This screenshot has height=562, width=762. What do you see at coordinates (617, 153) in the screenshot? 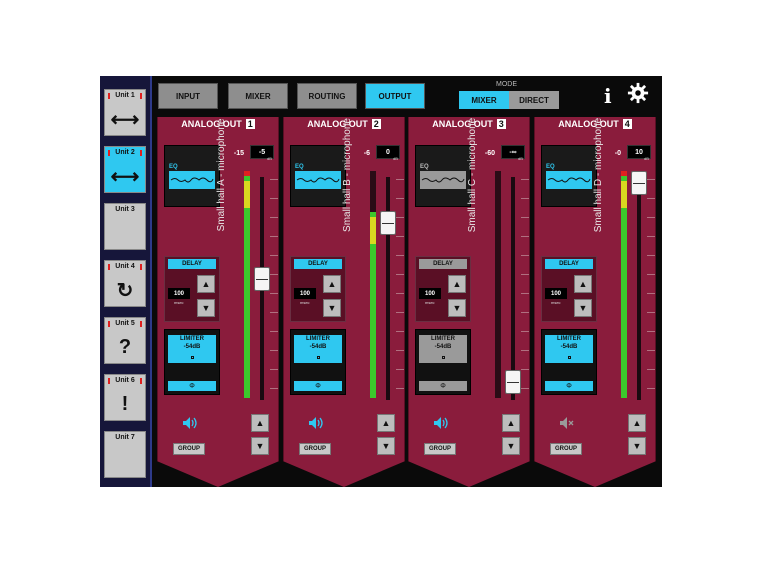
I see `gain-db-readout: -0` at bounding box center [617, 153].